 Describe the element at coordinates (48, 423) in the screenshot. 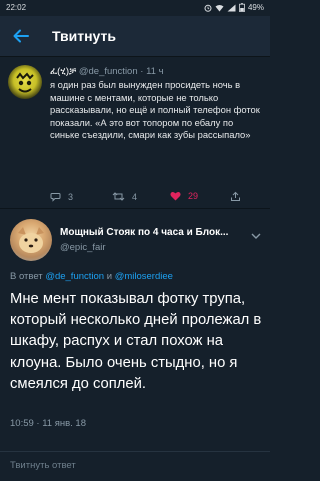

I see `tweet-timestamp: 10:59 · 11 янв. 18` at that location.